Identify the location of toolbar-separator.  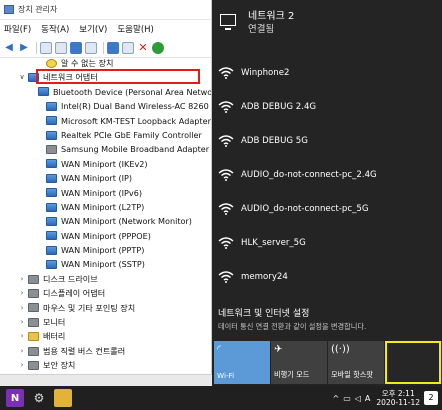
(103, 47).